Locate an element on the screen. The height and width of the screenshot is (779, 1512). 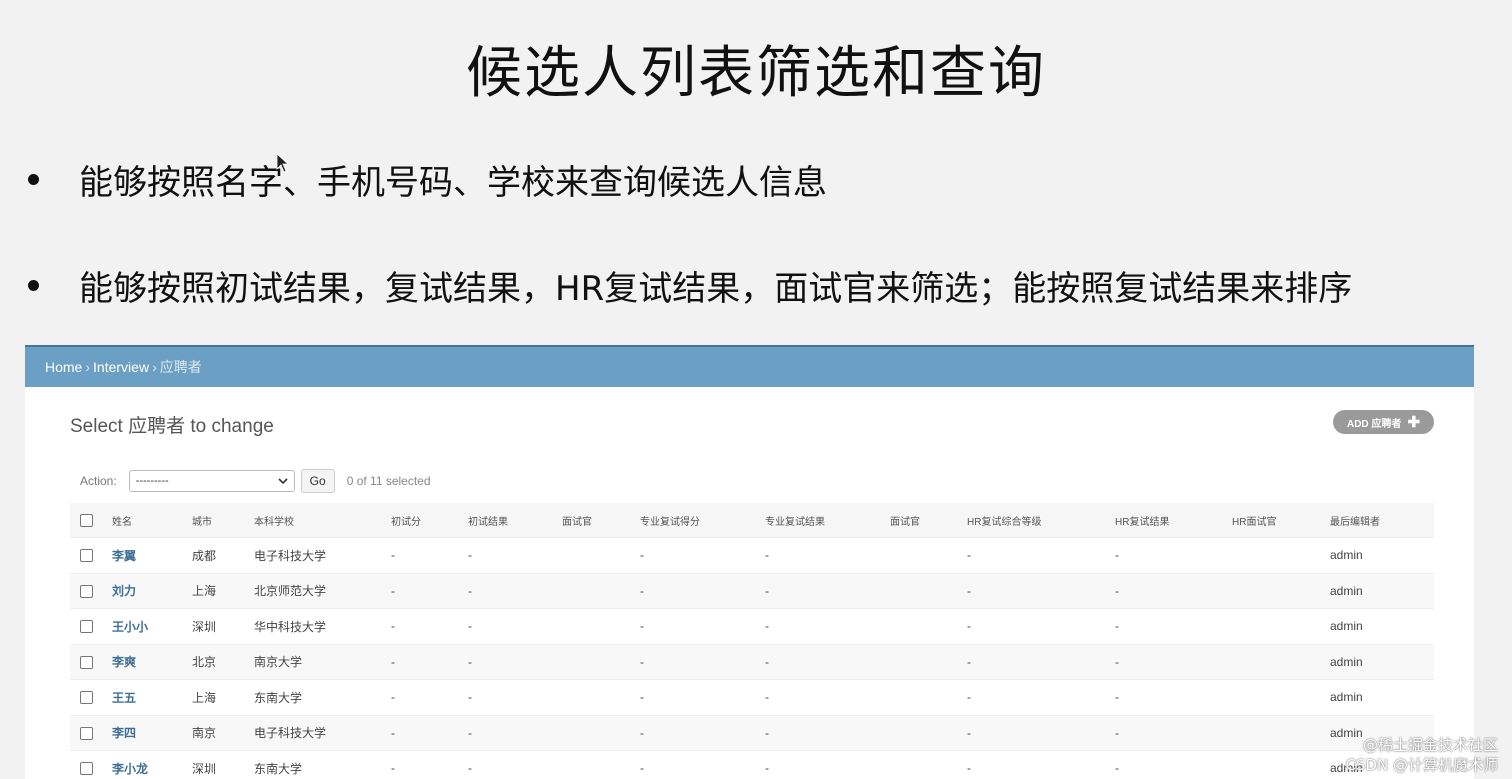
candidate-name-link: 王五 is located at coordinates (124, 698).